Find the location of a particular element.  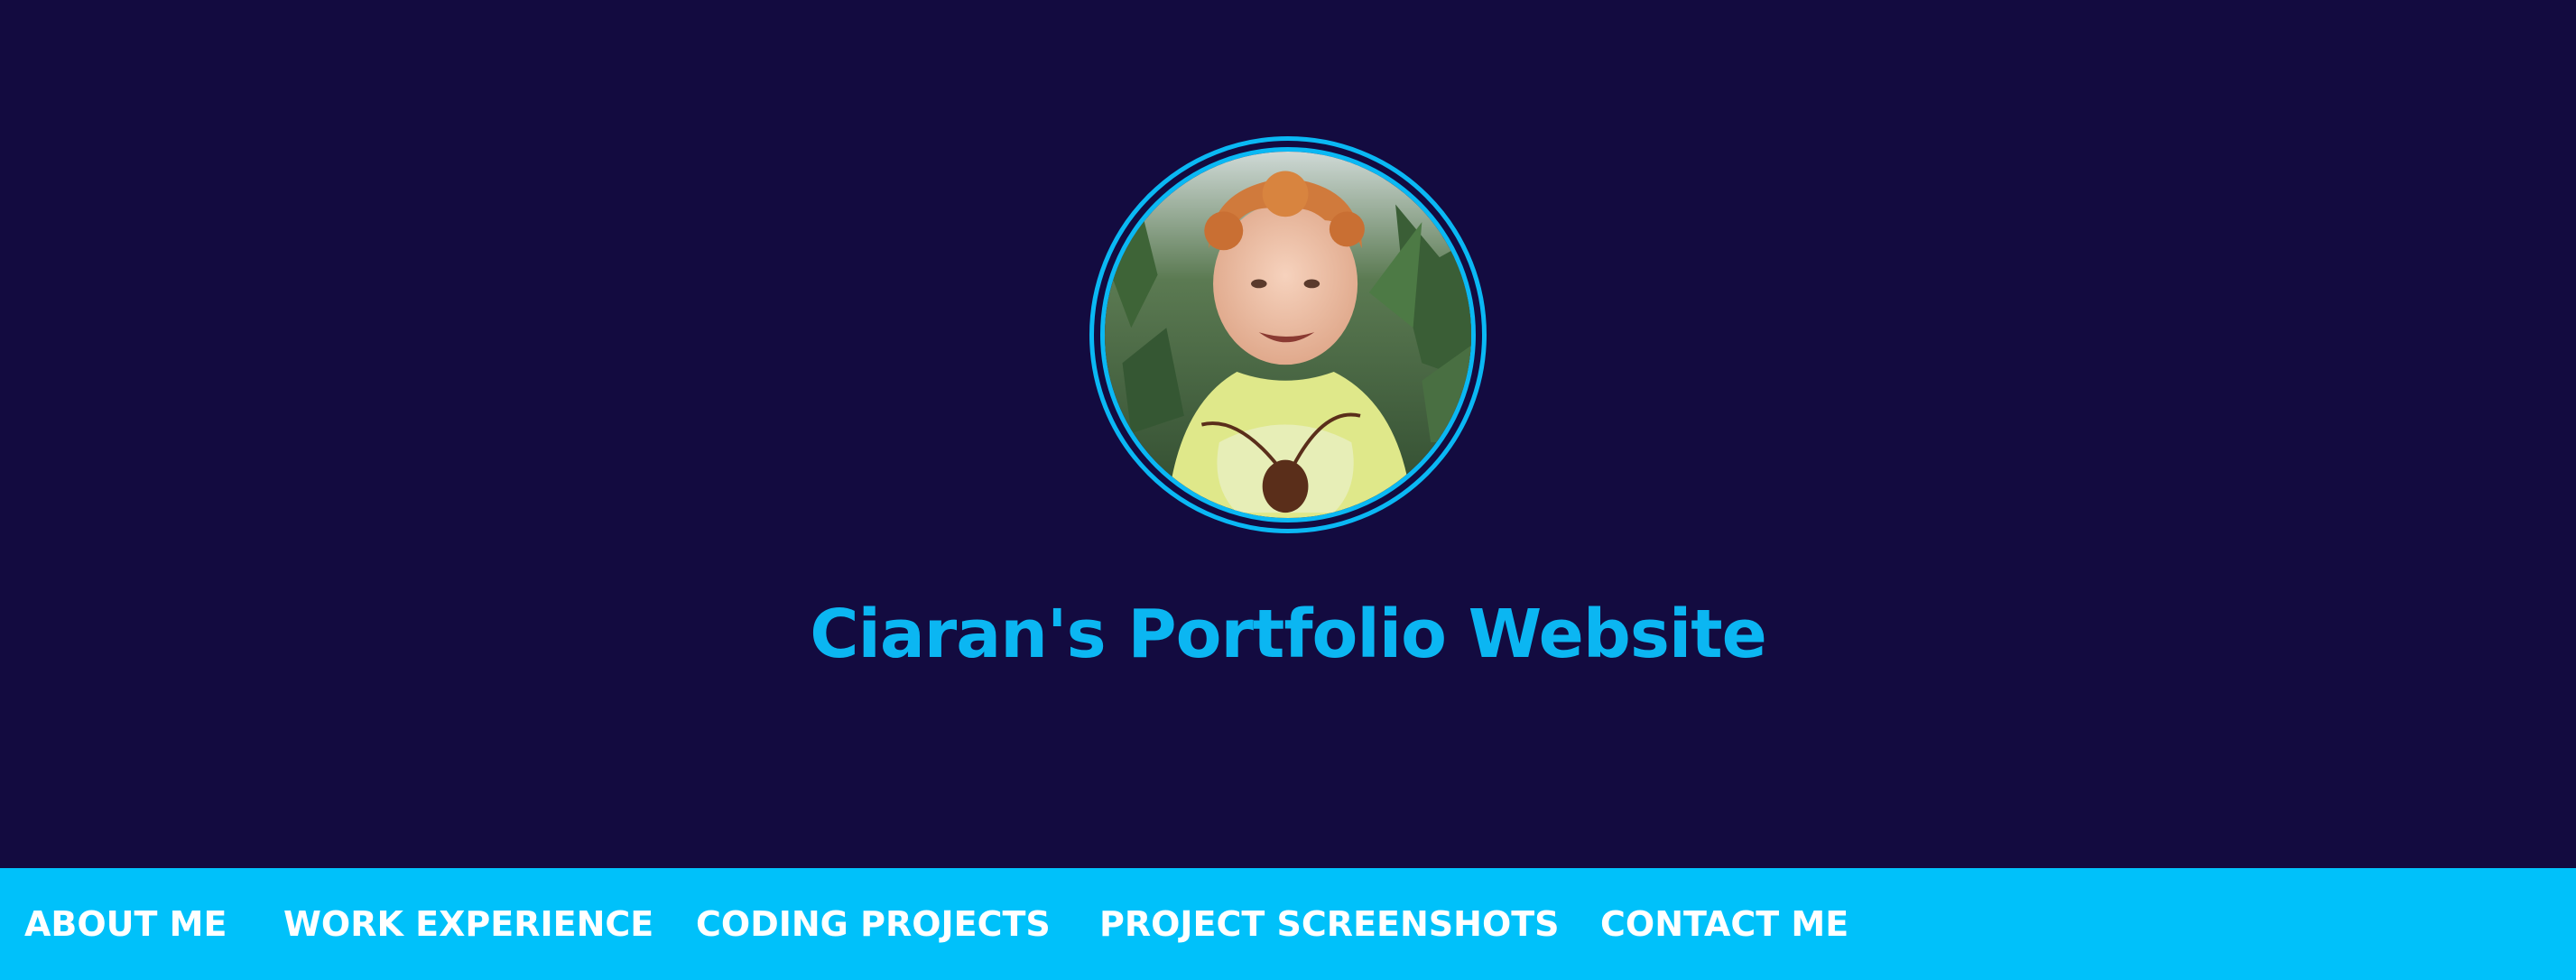

nav-item-contact-me: CONTACT ME is located at coordinates (1724, 924).